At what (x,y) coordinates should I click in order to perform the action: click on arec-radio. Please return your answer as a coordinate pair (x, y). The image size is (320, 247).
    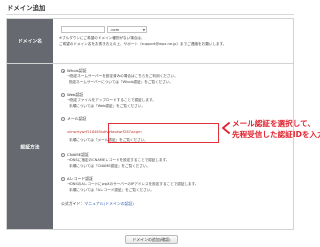
    Looking at the image, I should click on (63, 179).